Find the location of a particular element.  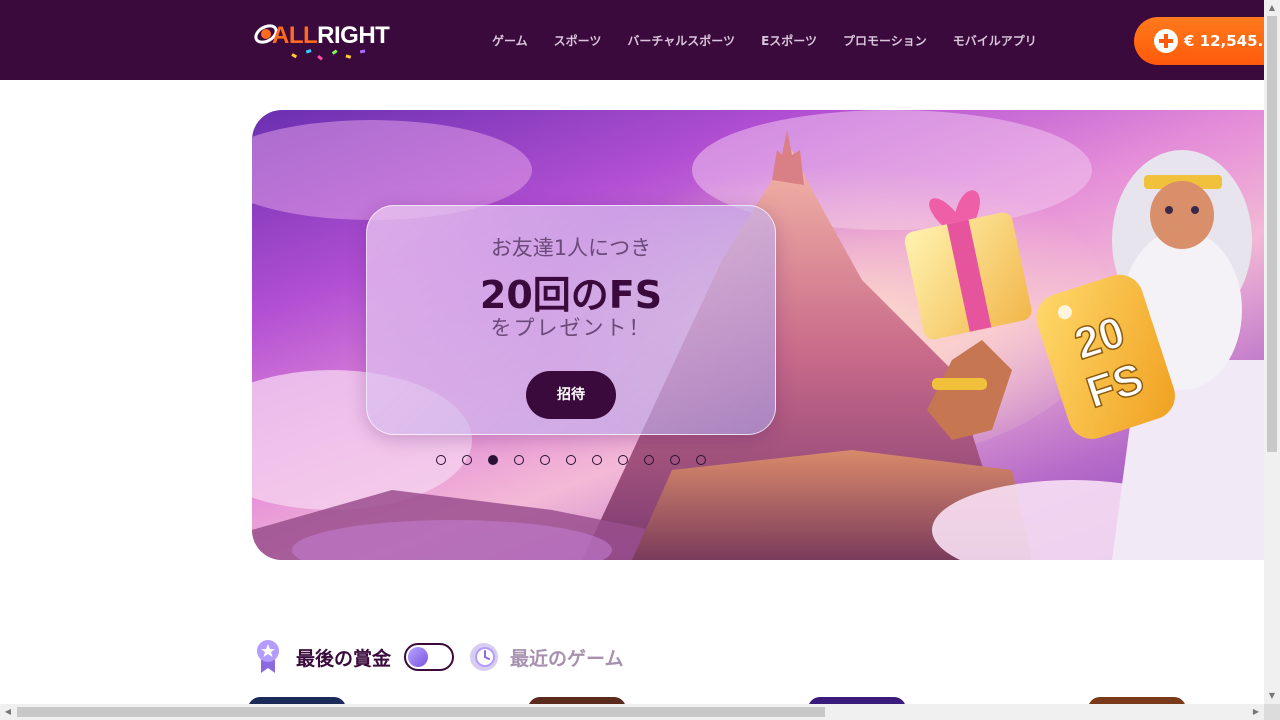

wins-recent-toggle is located at coordinates (429, 657).